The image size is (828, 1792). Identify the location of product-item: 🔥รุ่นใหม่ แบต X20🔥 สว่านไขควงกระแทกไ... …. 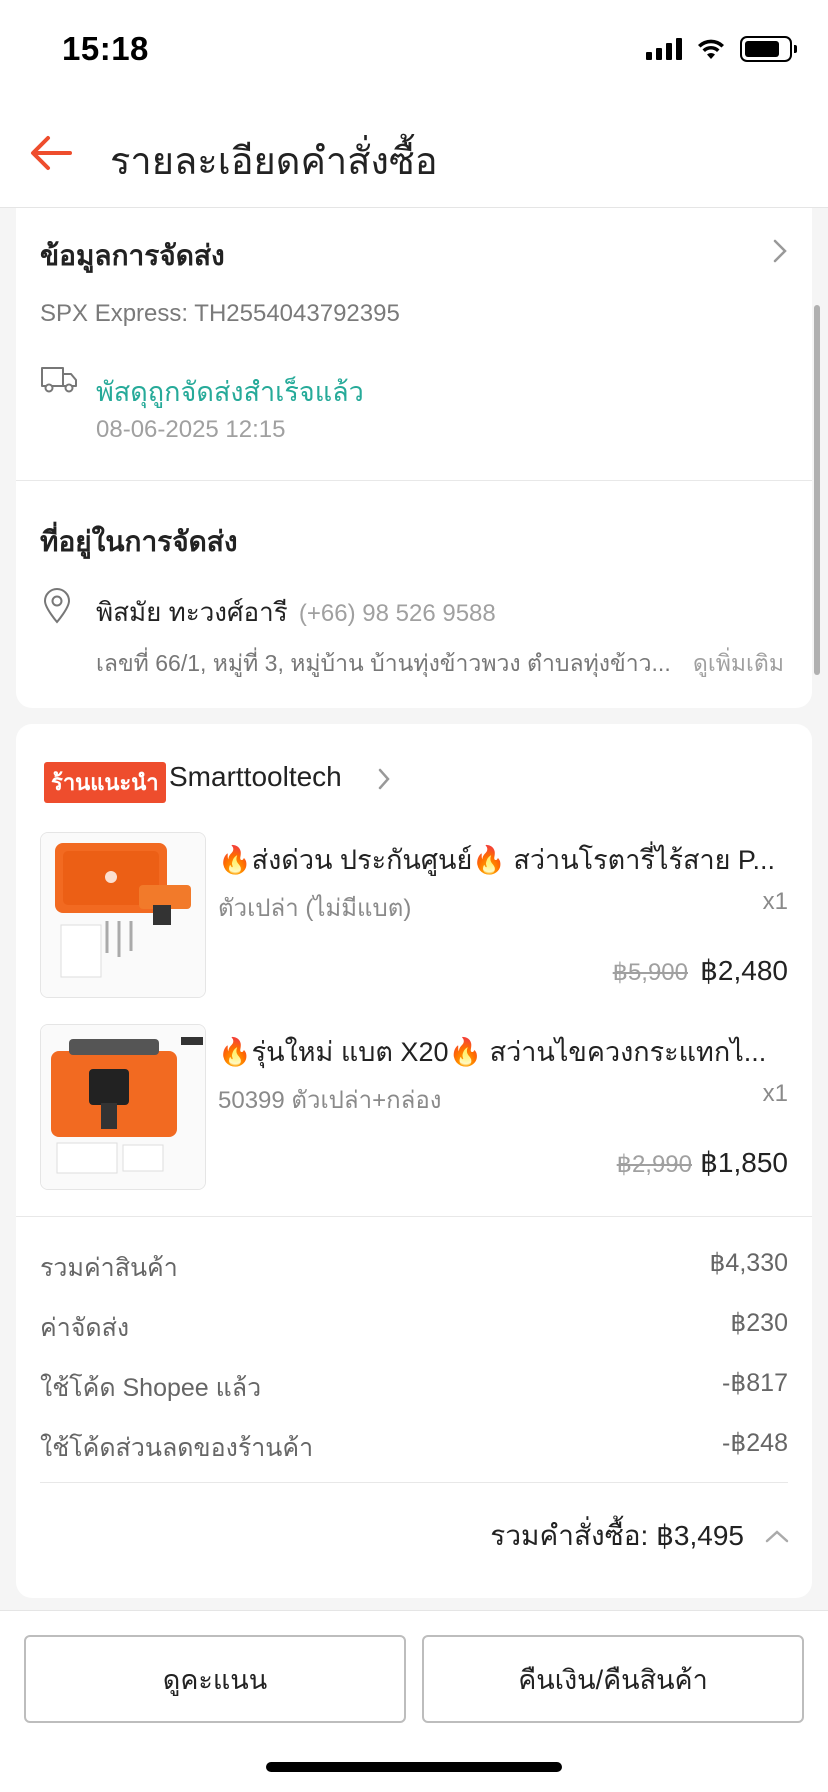
(414, 1106).